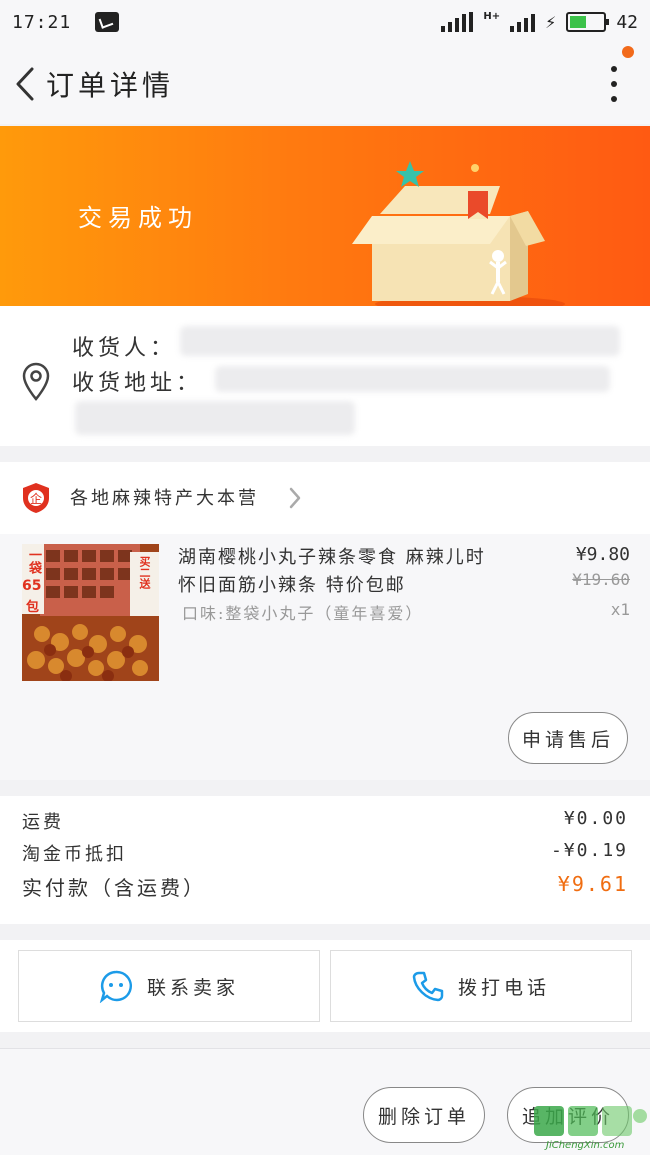  Describe the element at coordinates (325, 886) in the screenshot. I see `fee-row-total: 实付款（含运费） ¥9.61` at that location.